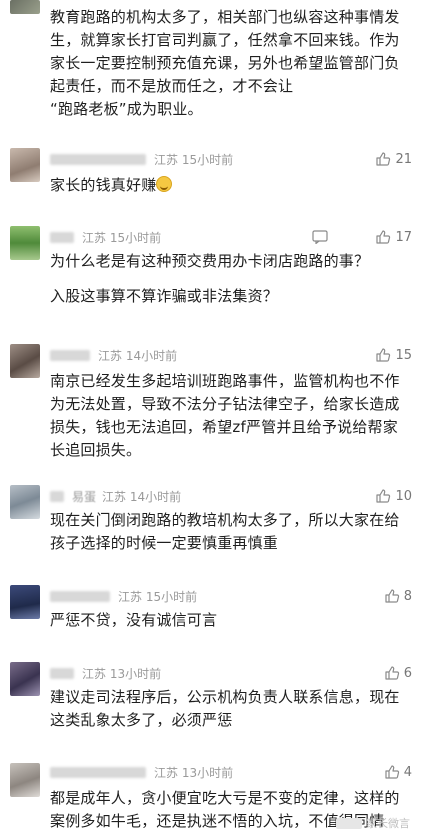 The image size is (424, 837). Describe the element at coordinates (373, 823) in the screenshot. I see `watermark: 家长微言` at that location.